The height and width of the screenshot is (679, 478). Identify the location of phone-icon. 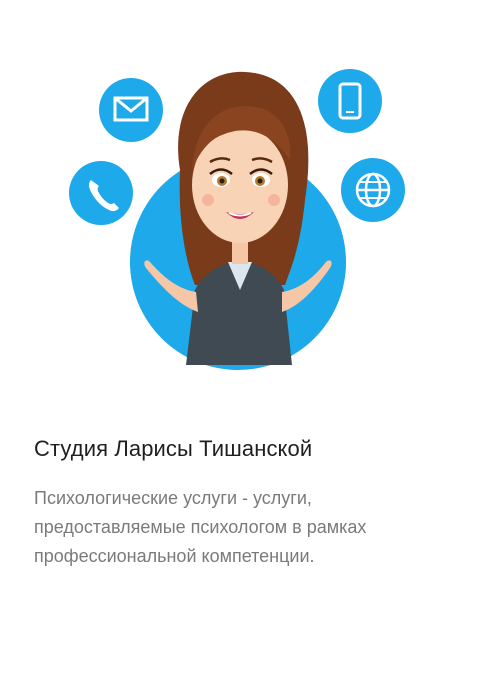
(101, 193).